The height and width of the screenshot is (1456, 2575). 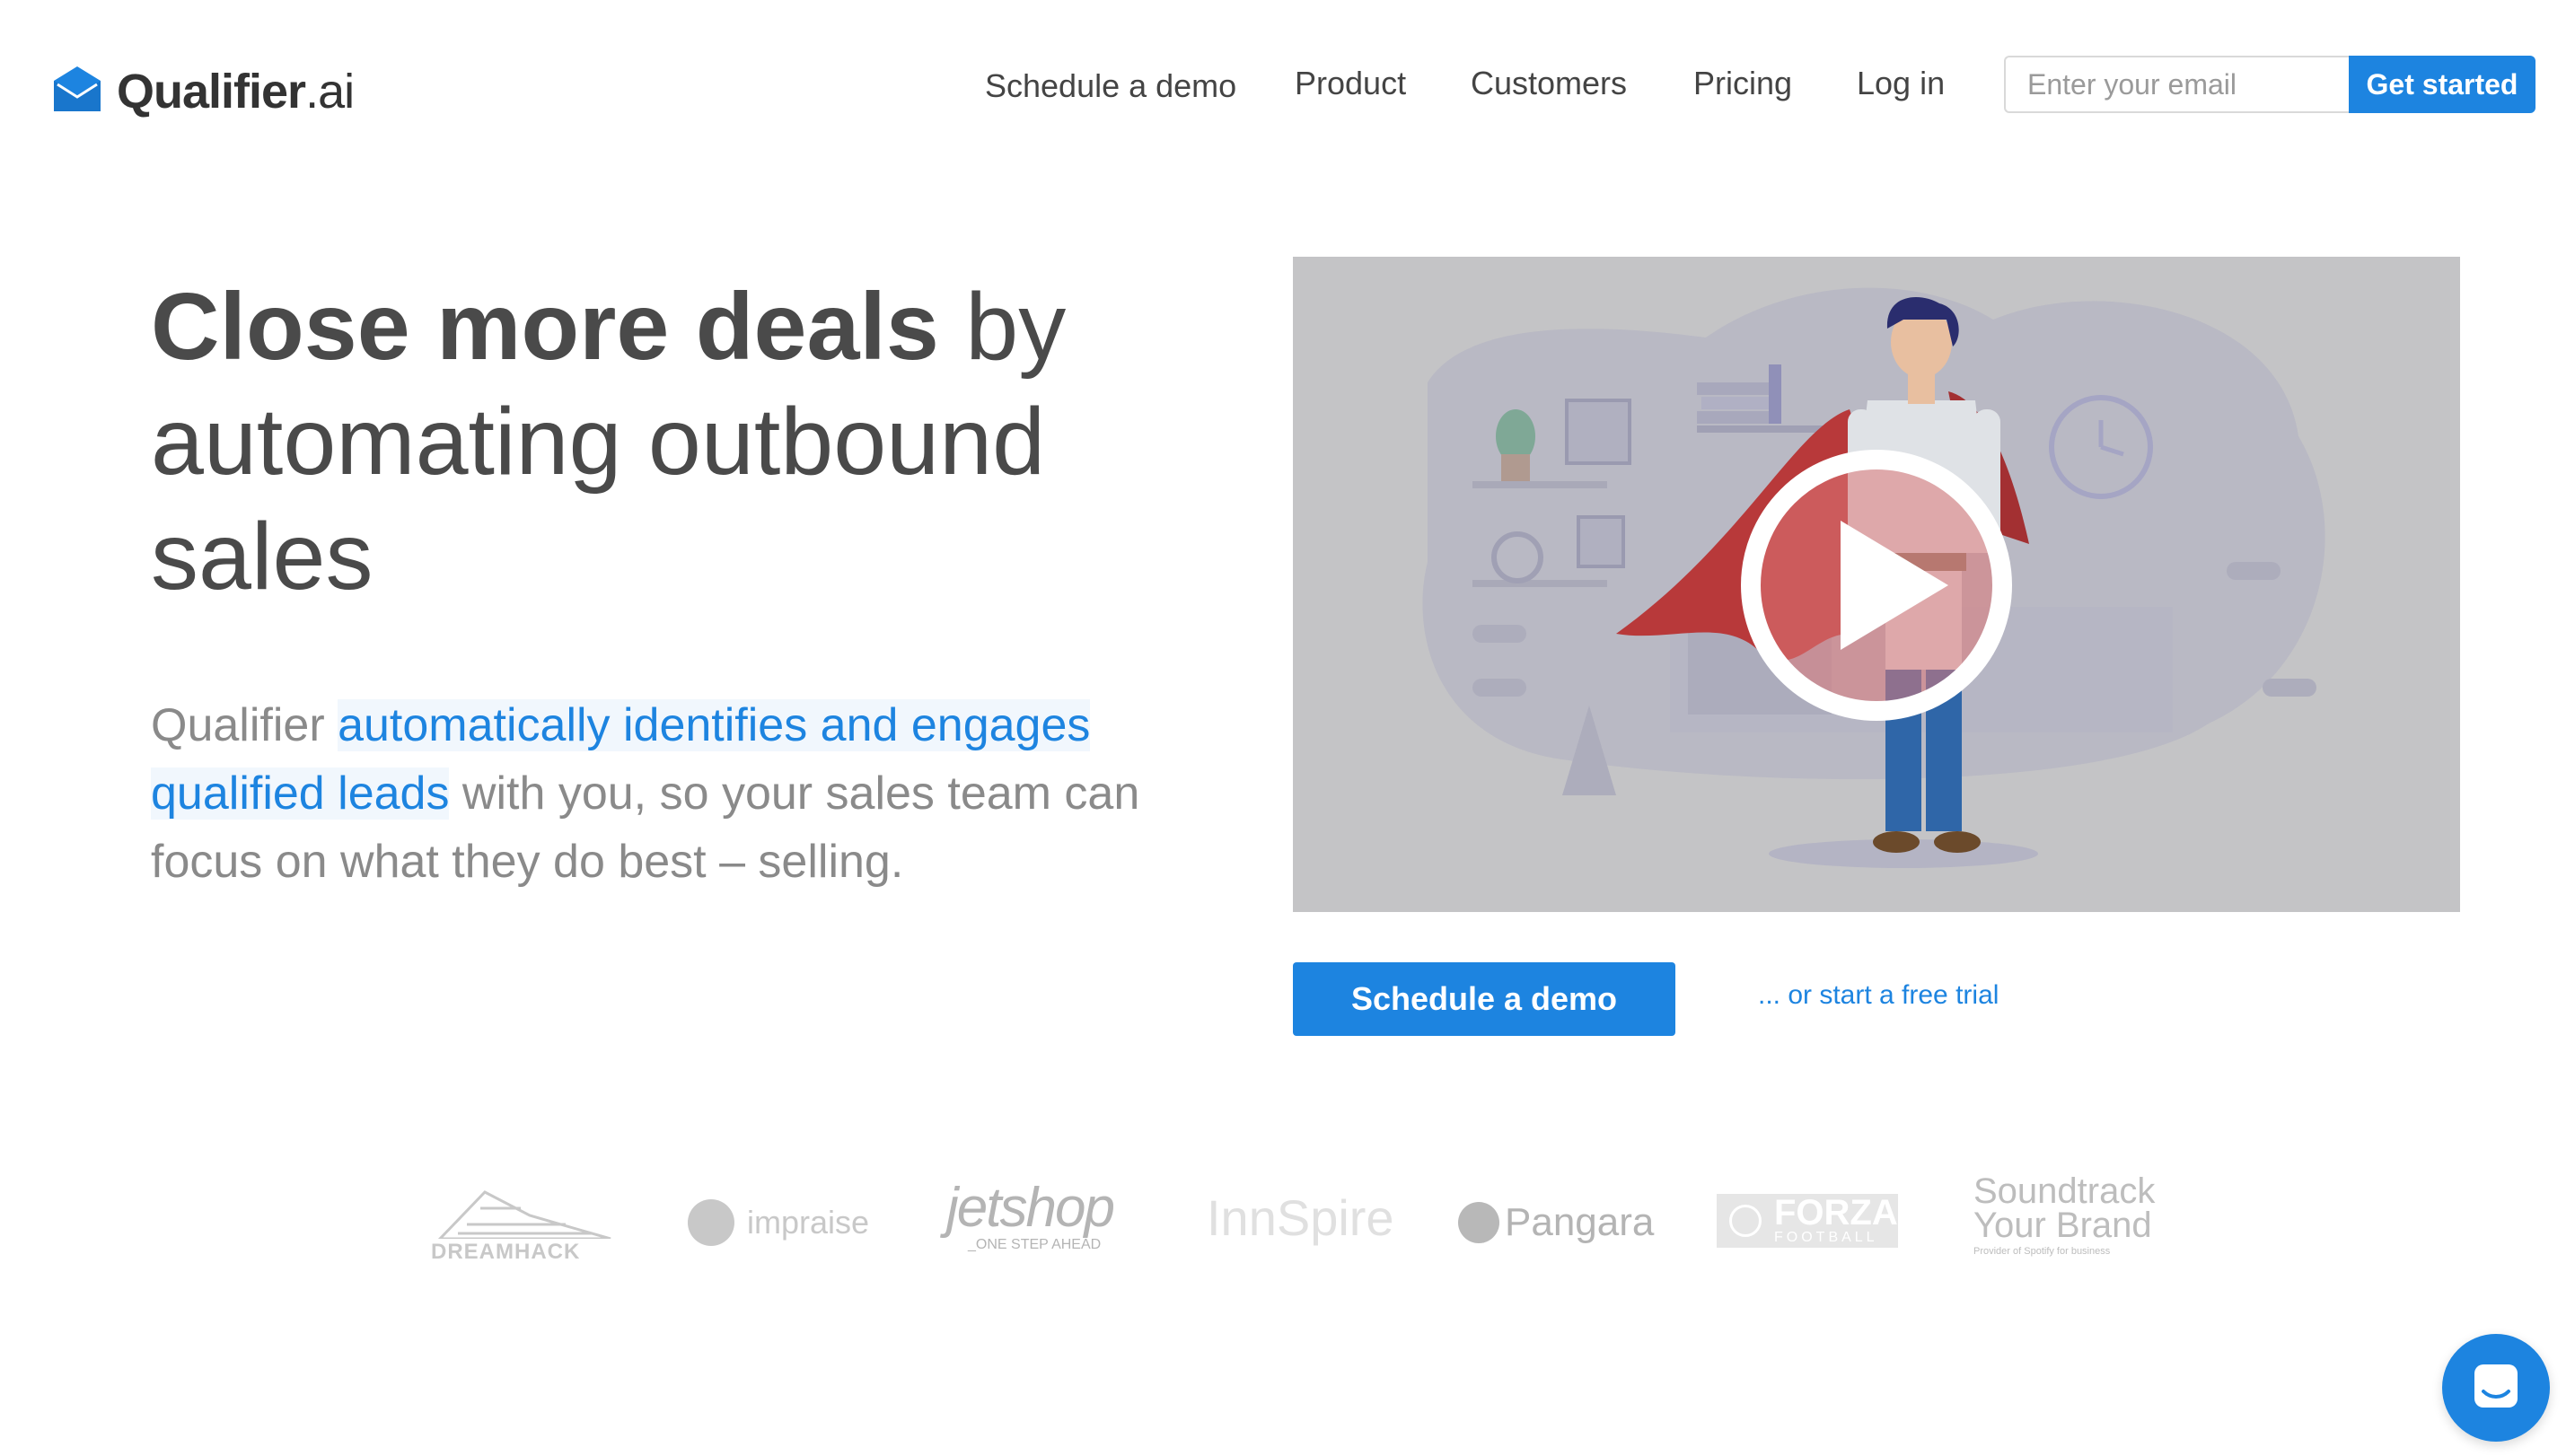 I want to click on play-icon, so click(x=1877, y=586).